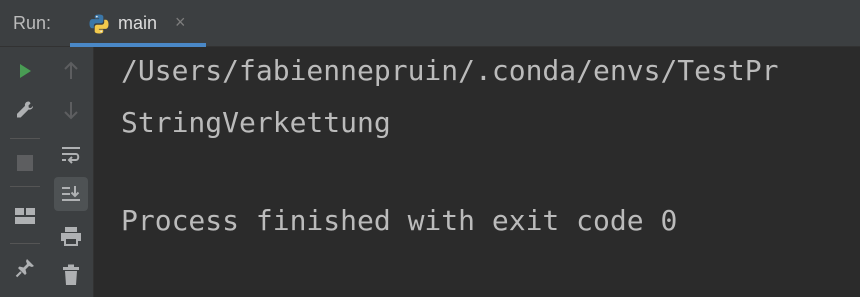 The width and height of the screenshot is (860, 297). I want to click on stop-button, so click(25, 163).